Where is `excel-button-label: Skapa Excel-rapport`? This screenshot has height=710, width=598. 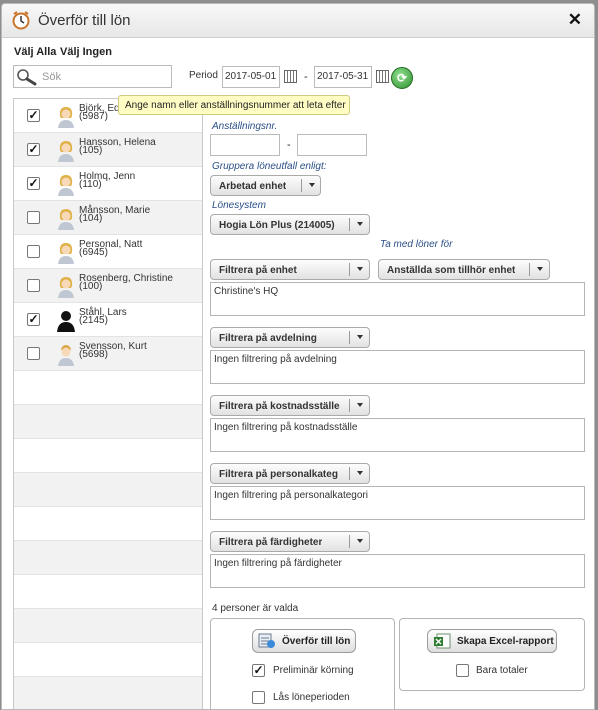
excel-button-label: Skapa Excel-rapport is located at coordinates (505, 641).